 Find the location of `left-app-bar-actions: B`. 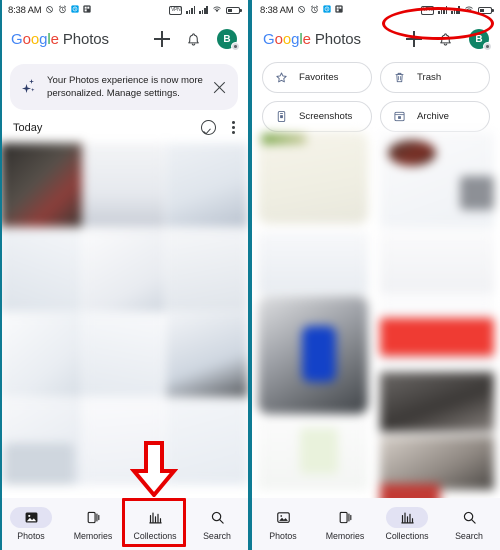

left-app-bar-actions: B is located at coordinates (197, 40).